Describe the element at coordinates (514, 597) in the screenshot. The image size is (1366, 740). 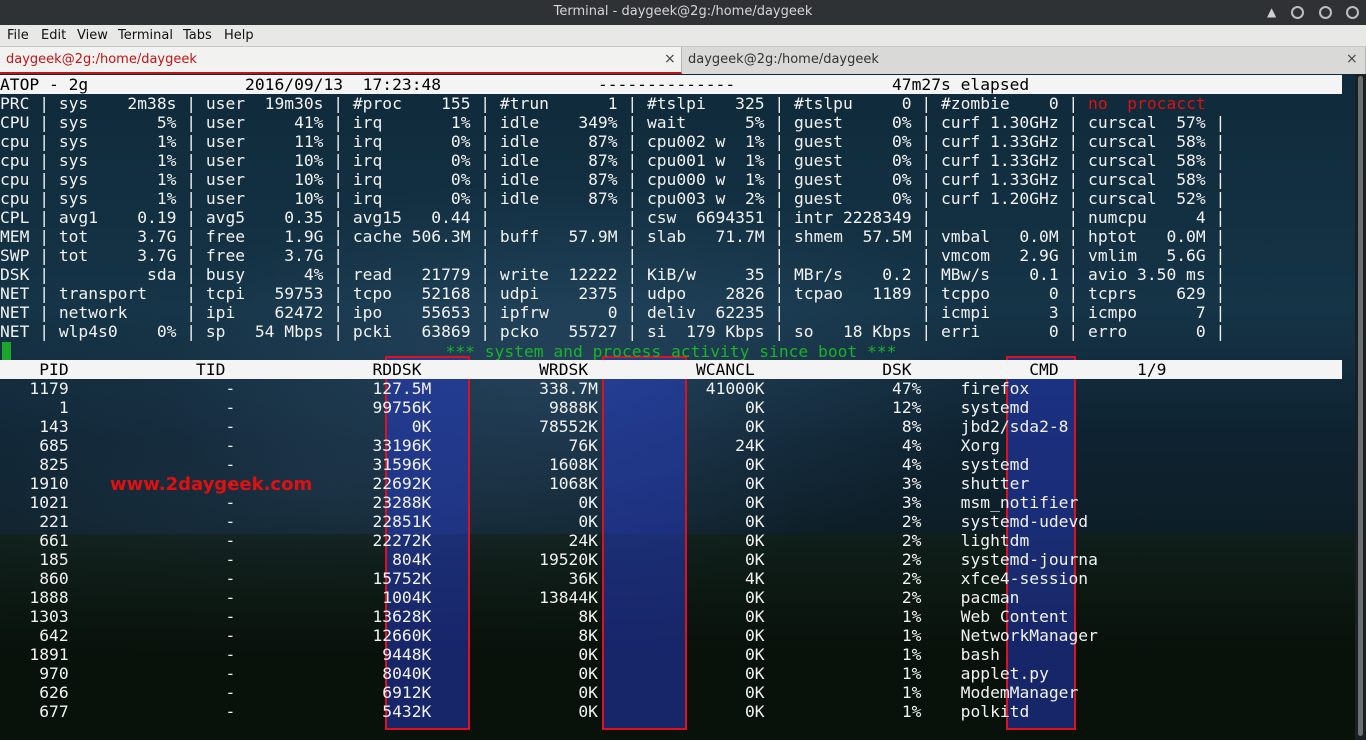
I see `cell-wrdsk: 13844K` at that location.